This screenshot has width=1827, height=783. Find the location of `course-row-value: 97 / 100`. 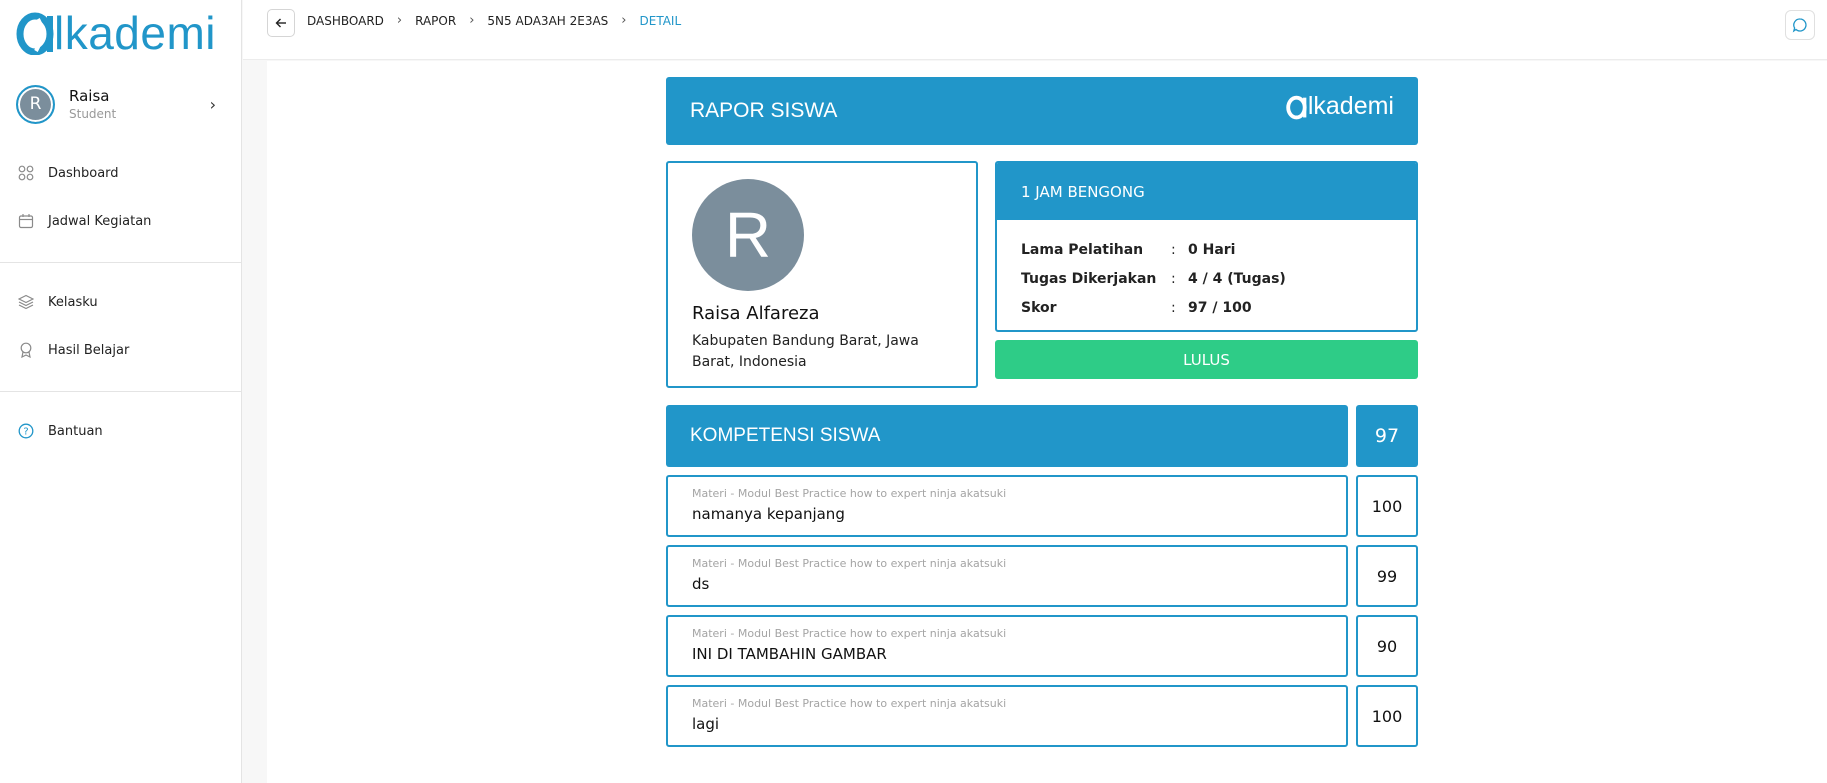

course-row-value: 97 / 100 is located at coordinates (1220, 307).